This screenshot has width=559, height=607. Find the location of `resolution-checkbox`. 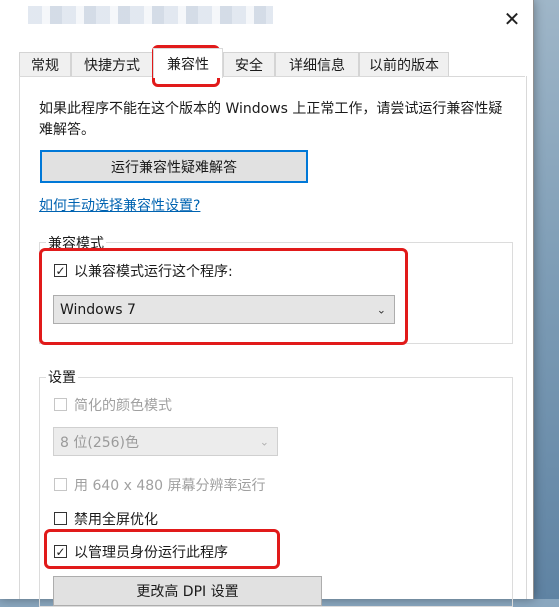

resolution-checkbox is located at coordinates (60, 484).